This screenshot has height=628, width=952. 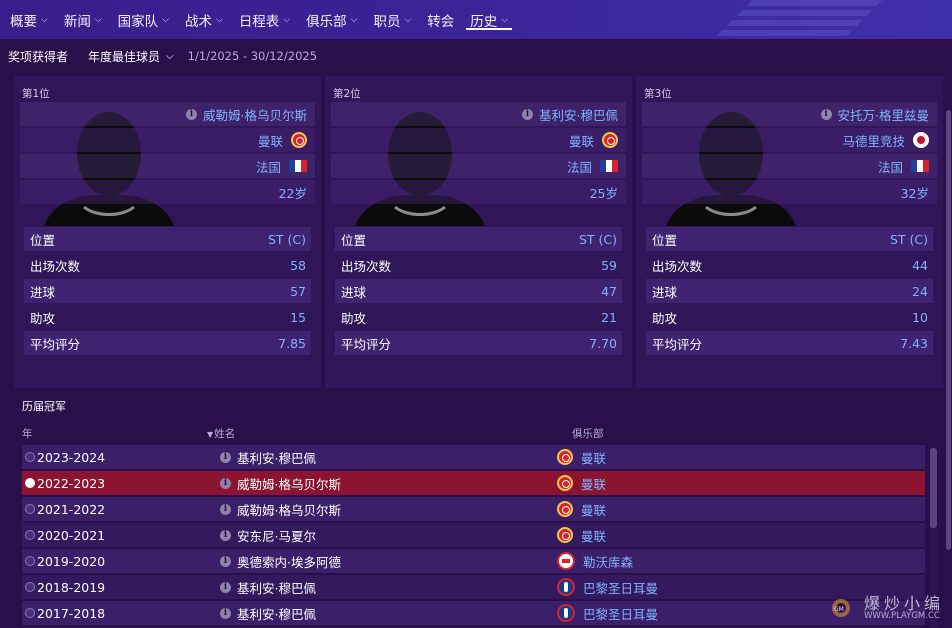 I want to click on page-scrollbar, so click(x=948, y=330).